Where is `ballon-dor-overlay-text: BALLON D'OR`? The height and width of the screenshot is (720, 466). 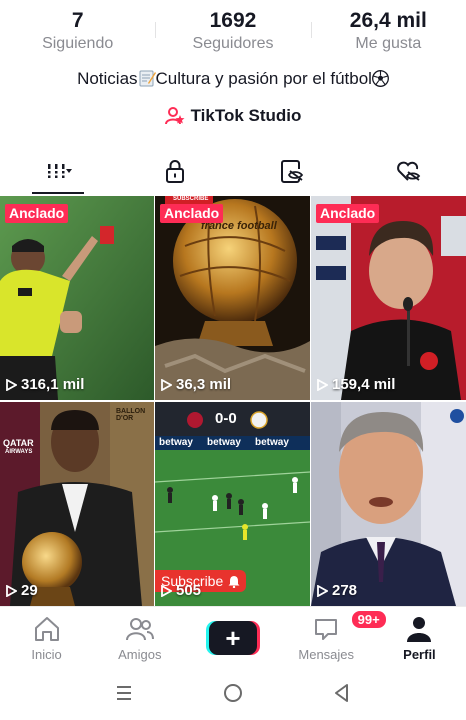
ballon-dor-overlay-text: BALLON D'OR is located at coordinates (131, 415).